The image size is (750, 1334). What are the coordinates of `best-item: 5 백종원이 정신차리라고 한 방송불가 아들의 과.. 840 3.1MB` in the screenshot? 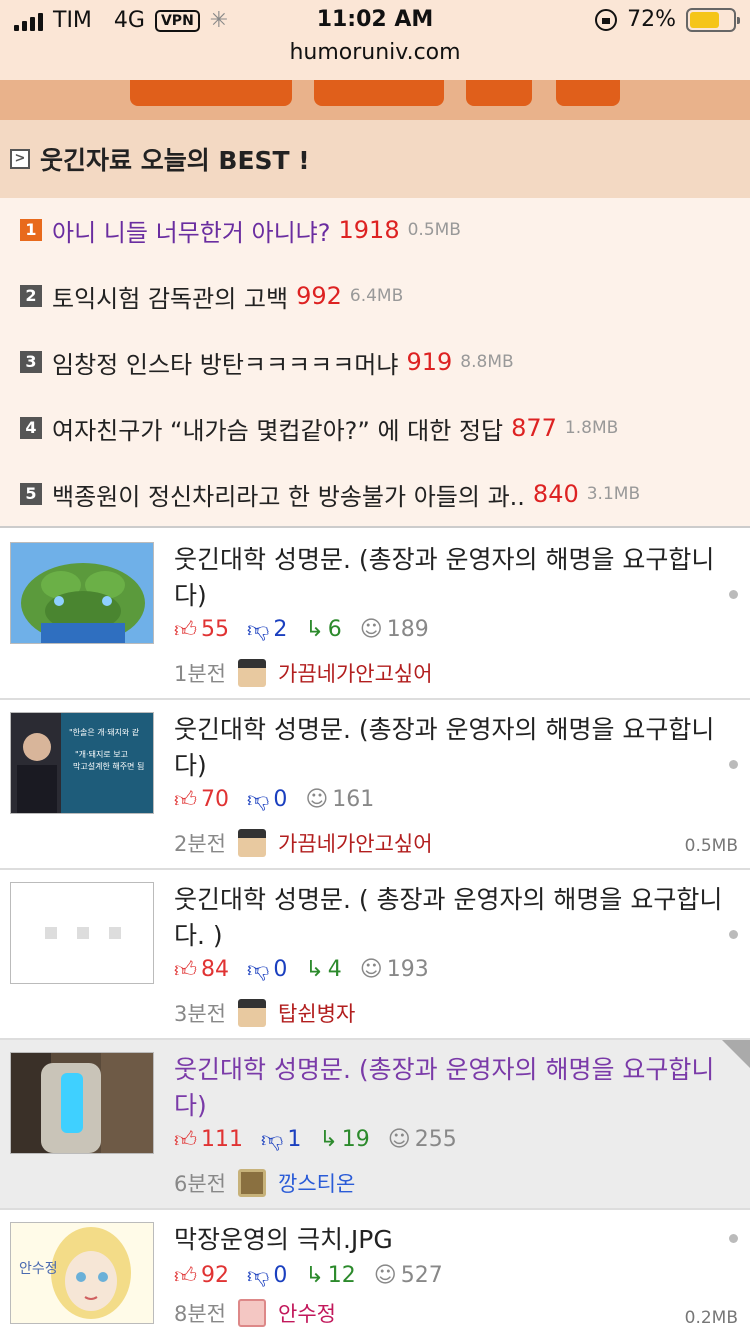 It's located at (330, 494).